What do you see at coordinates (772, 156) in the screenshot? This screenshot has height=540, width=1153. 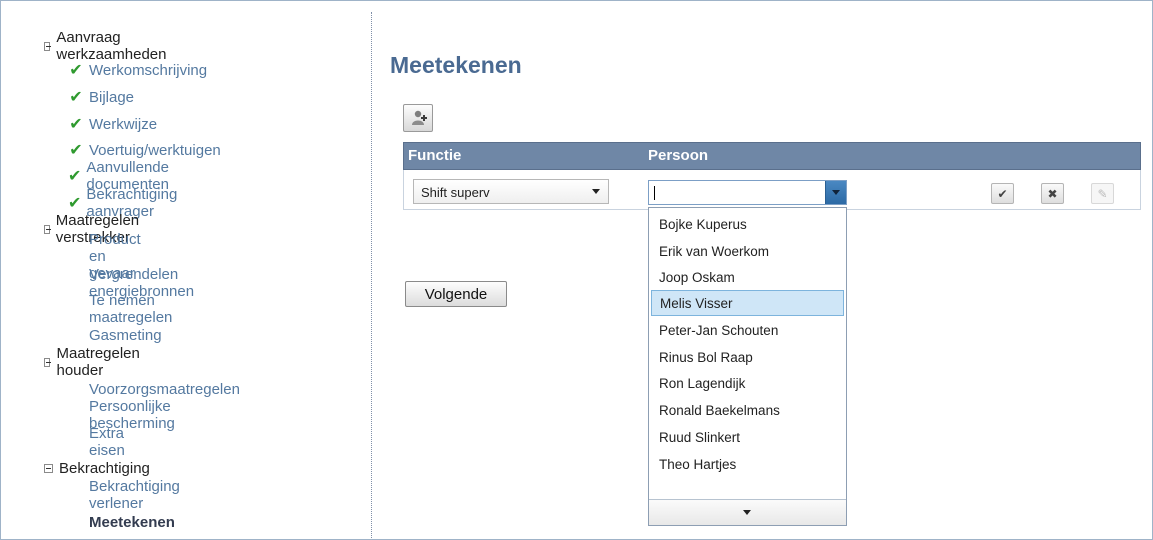 I see `grid-header: Functie Persoon` at bounding box center [772, 156].